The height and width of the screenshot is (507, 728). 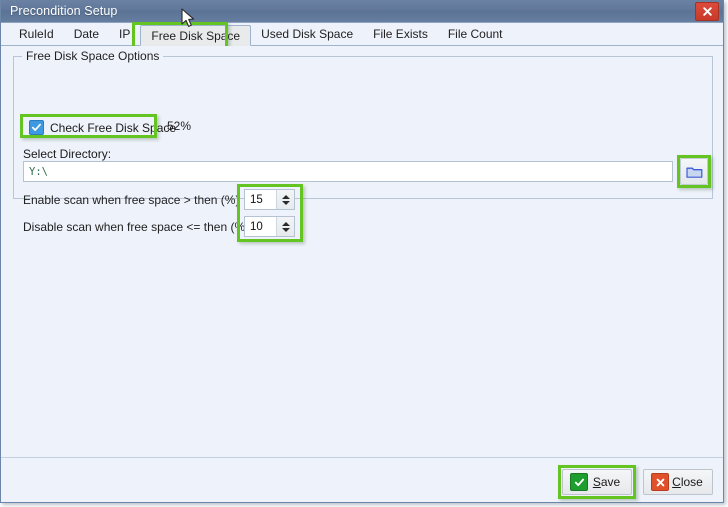 I want to click on group-title: Free Disk Space Options, so click(x=93, y=56).